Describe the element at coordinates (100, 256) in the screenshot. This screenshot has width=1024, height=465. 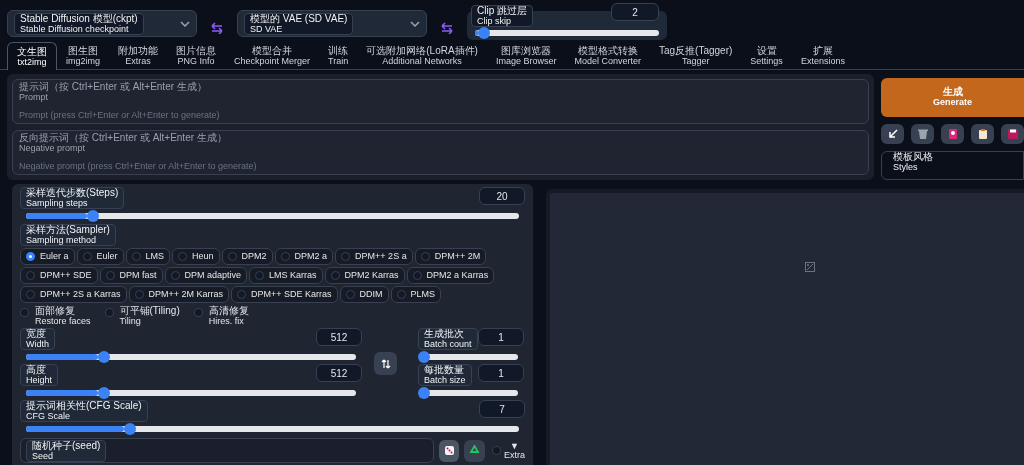
I see `sampler-option: Euler` at that location.